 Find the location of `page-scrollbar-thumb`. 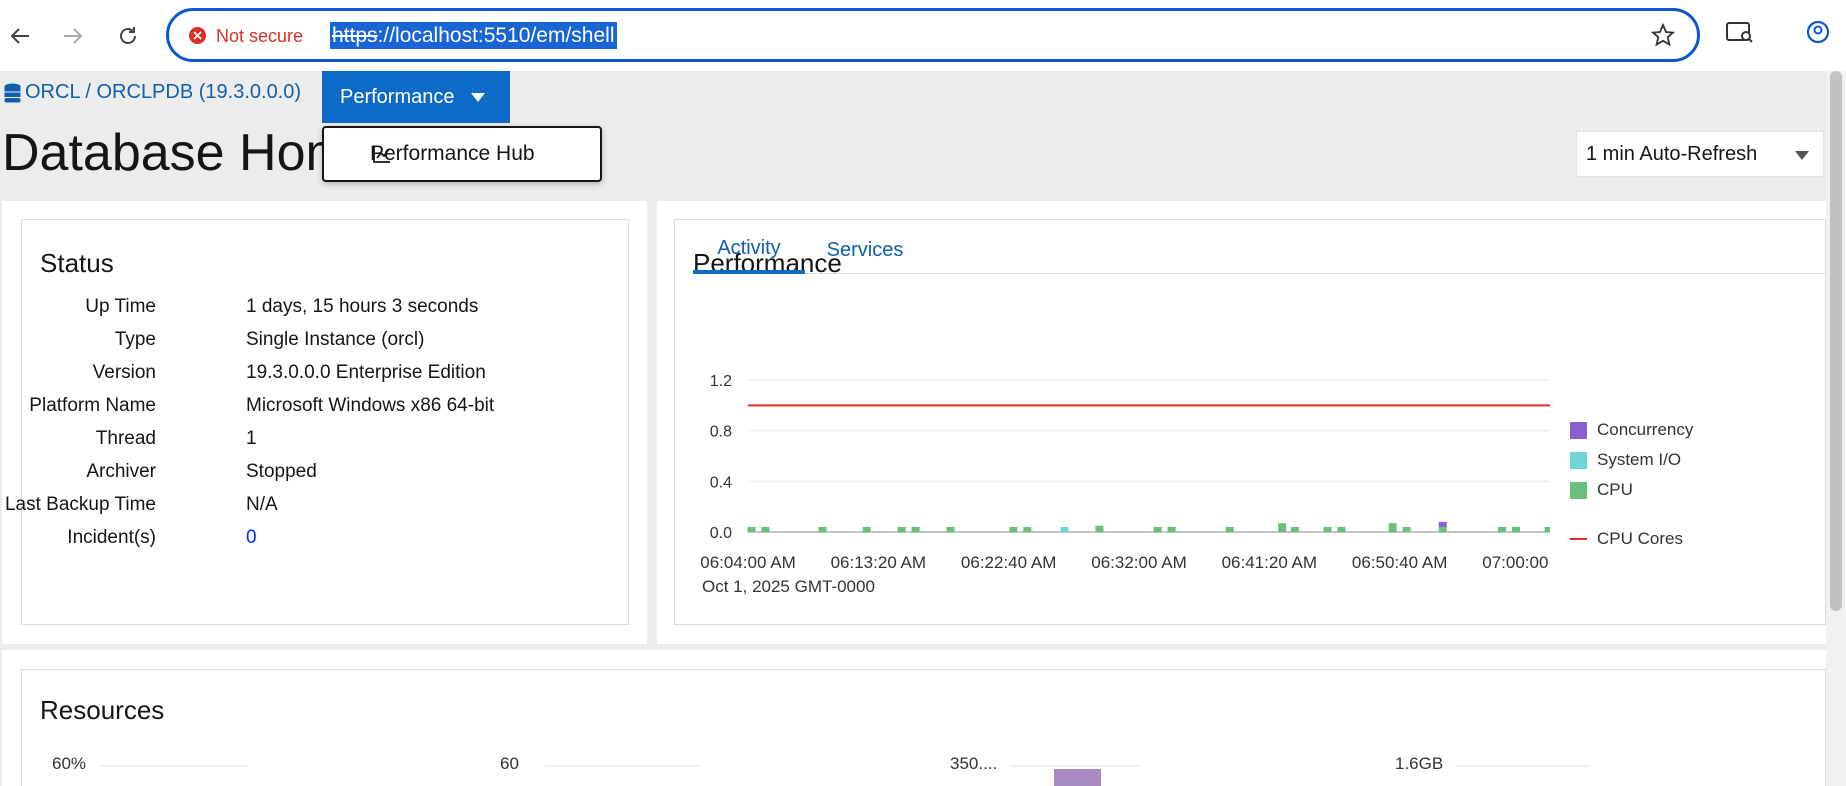

page-scrollbar-thumb is located at coordinates (1836, 341).